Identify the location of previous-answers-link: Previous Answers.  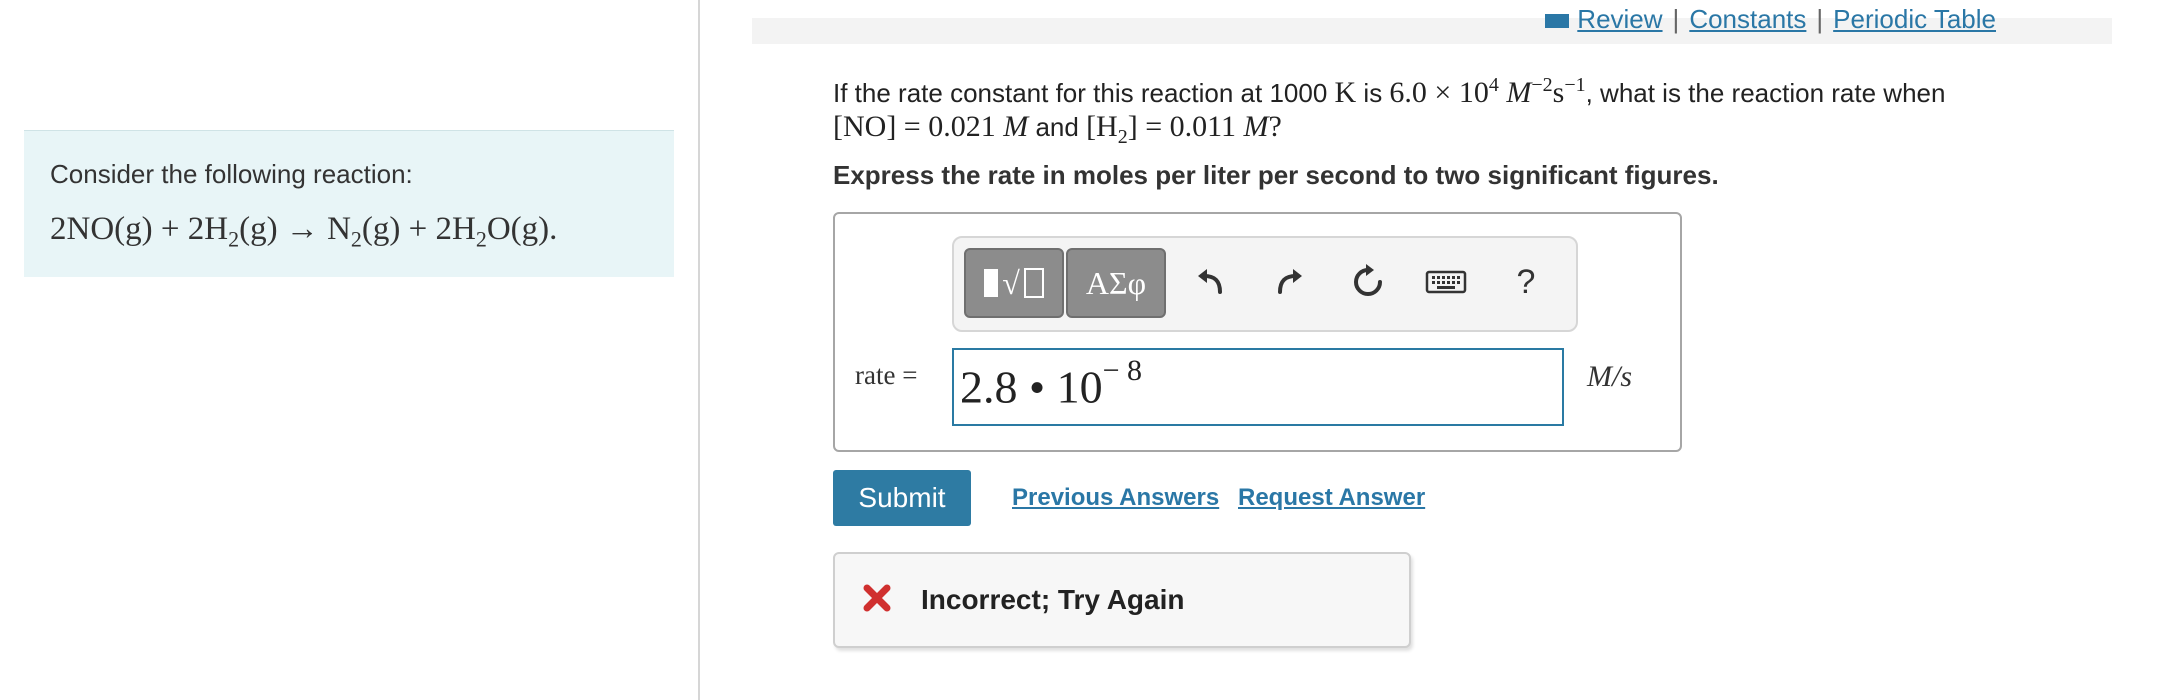
(1115, 498).